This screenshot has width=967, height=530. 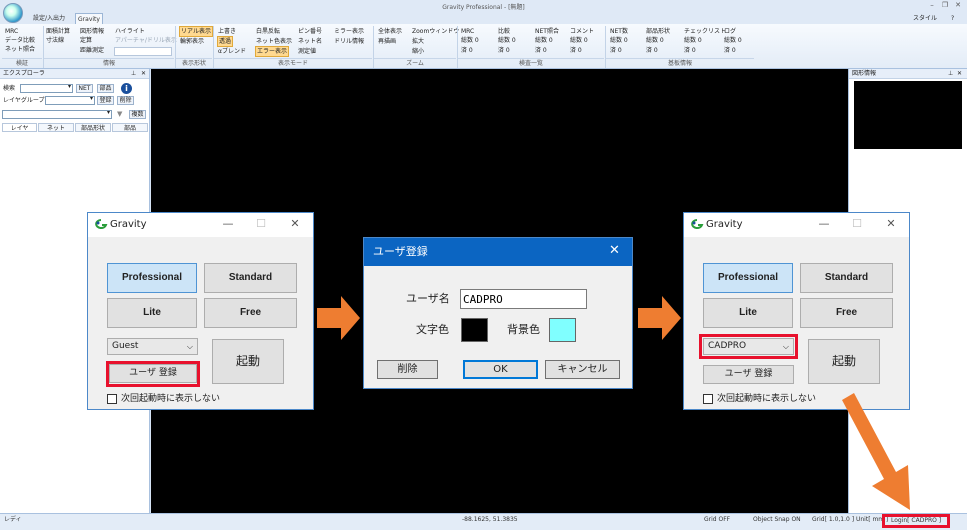 What do you see at coordinates (105, 100) in the screenshot?
I see `register-button: 登録` at bounding box center [105, 100].